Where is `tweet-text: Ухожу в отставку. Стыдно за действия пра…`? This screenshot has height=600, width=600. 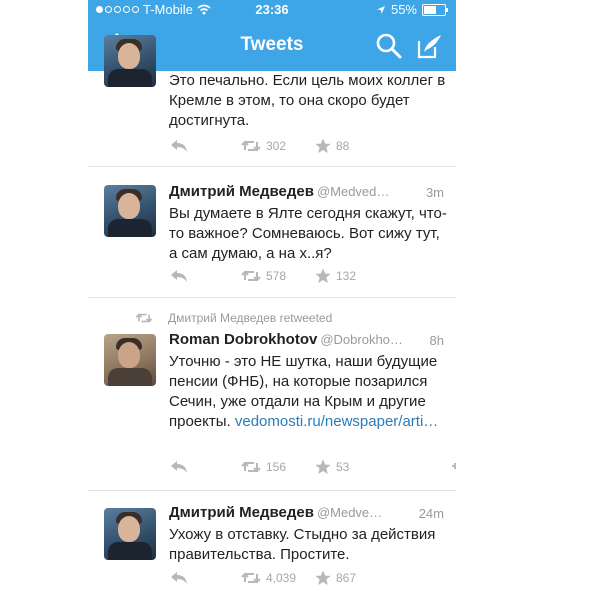
tweet-text: Ухожу в отставку. Стыдно за действия пра… is located at coordinates (302, 544).